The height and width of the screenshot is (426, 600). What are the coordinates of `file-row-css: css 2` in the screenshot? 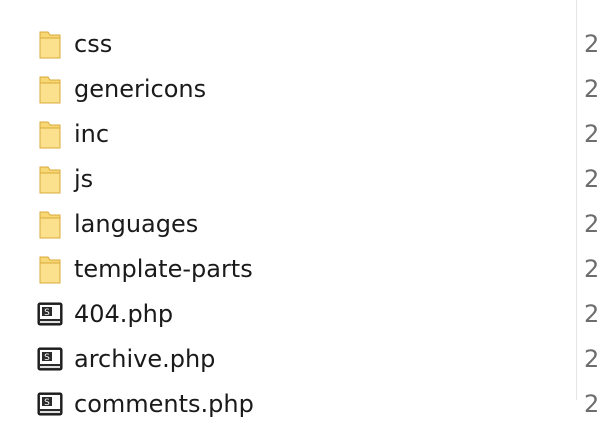 It's located at (300, 44).